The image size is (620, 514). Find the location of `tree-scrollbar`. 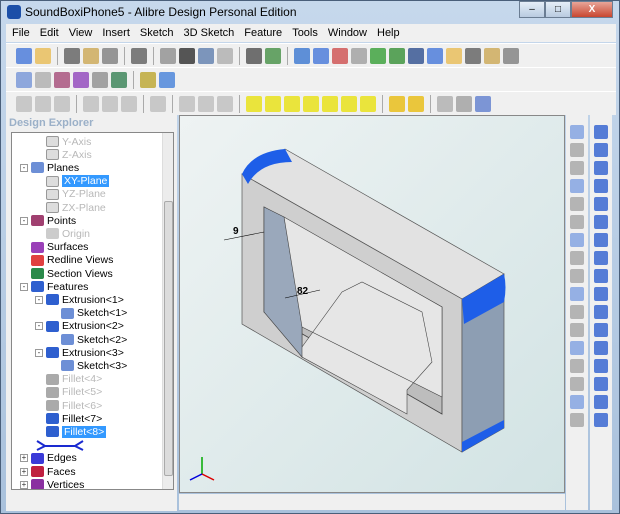

tree-scrollbar is located at coordinates (167, 311).